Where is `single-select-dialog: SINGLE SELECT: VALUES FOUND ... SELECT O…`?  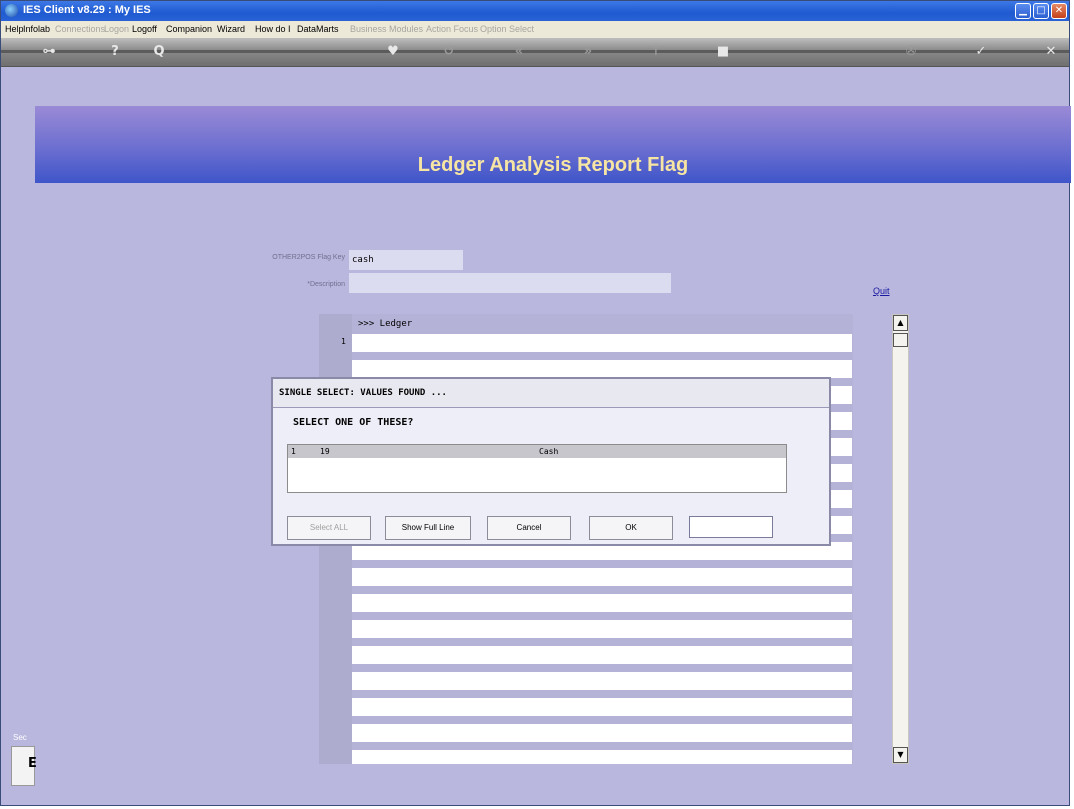
single-select-dialog: SINGLE SELECT: VALUES FOUND ... SELECT O… is located at coordinates (551, 461).